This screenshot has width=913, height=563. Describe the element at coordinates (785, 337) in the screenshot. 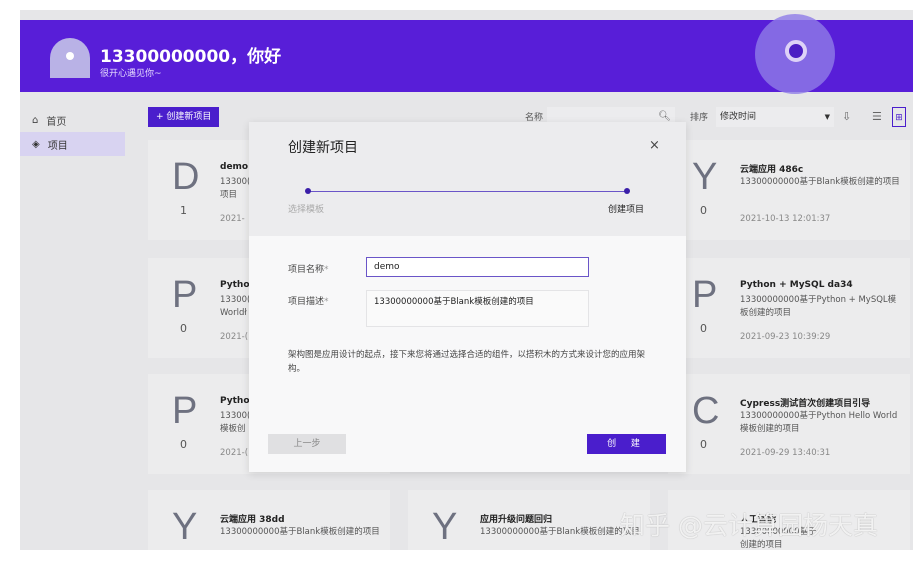

I see `project-date: 2021-09-23 10:39:29` at that location.